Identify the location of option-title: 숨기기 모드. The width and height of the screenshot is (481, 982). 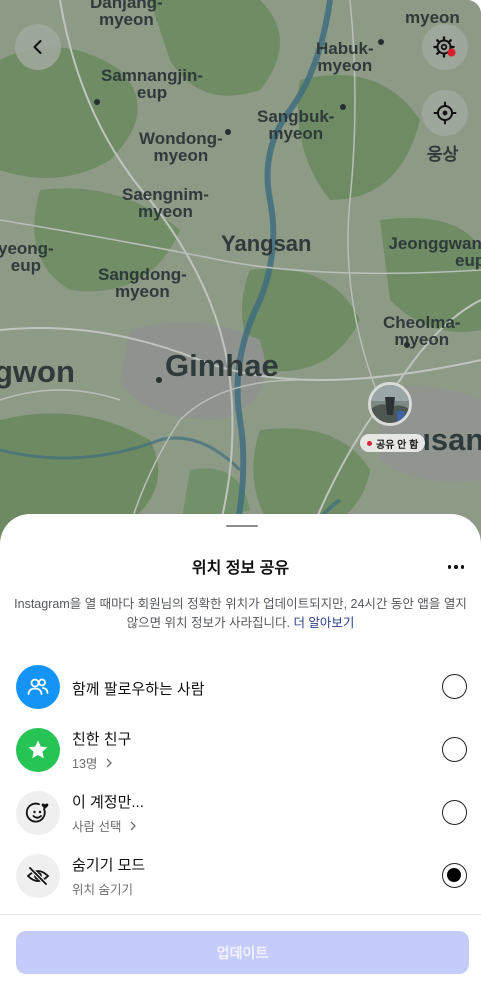
(109, 865).